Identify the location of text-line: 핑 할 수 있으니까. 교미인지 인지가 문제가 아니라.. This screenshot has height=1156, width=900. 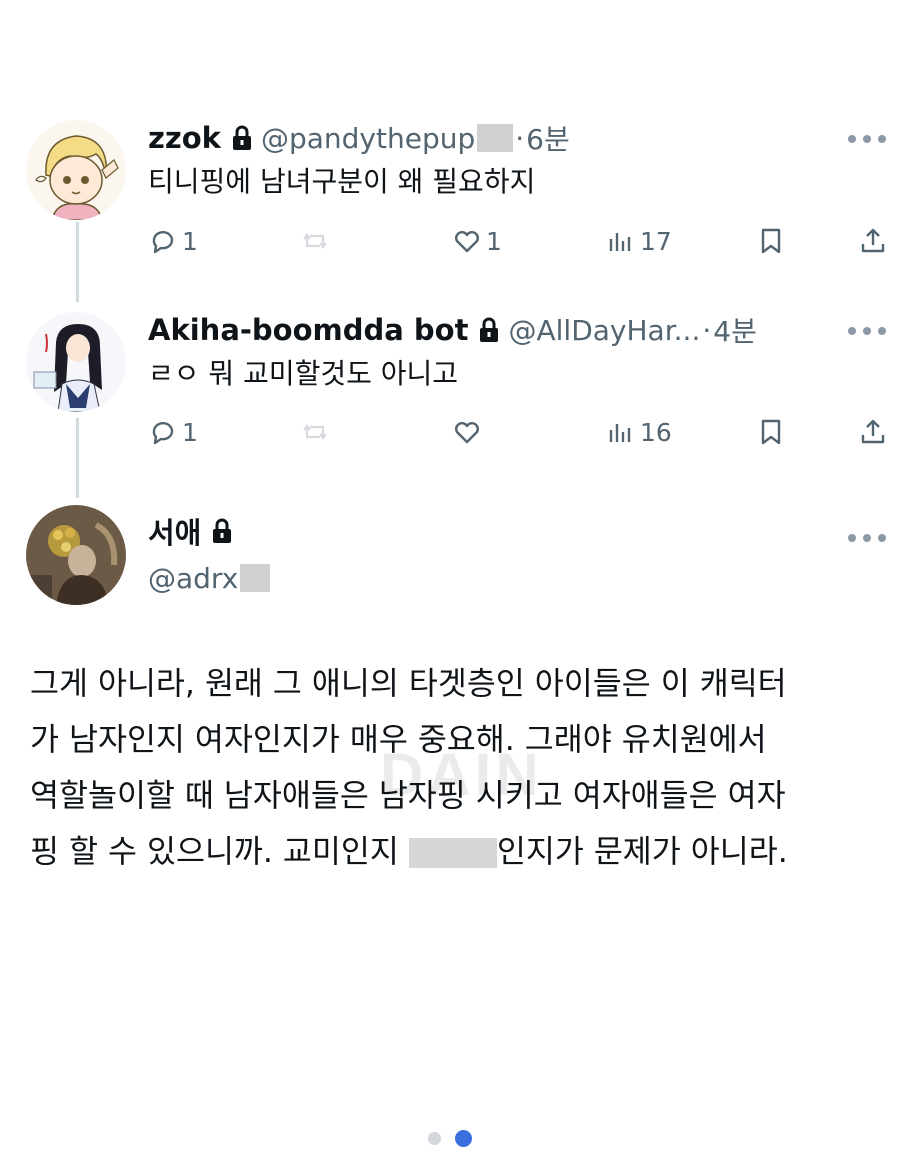
(455, 852).